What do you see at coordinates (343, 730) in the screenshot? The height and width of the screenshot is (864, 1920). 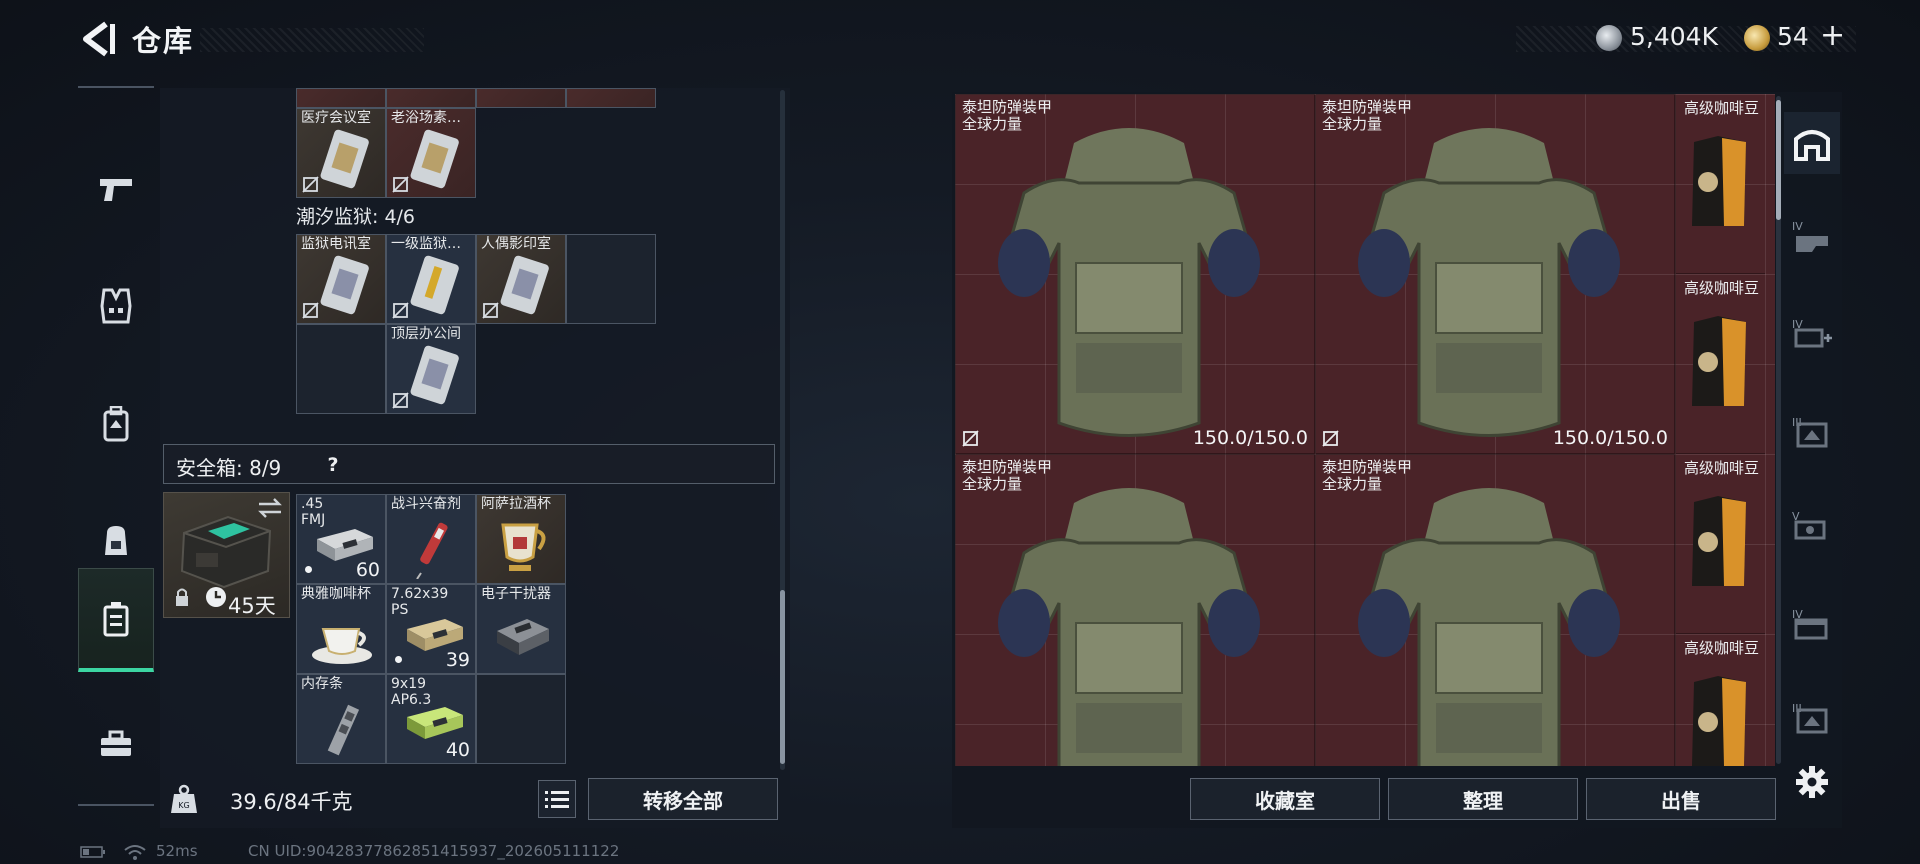 I see `ram-stick-icon` at bounding box center [343, 730].